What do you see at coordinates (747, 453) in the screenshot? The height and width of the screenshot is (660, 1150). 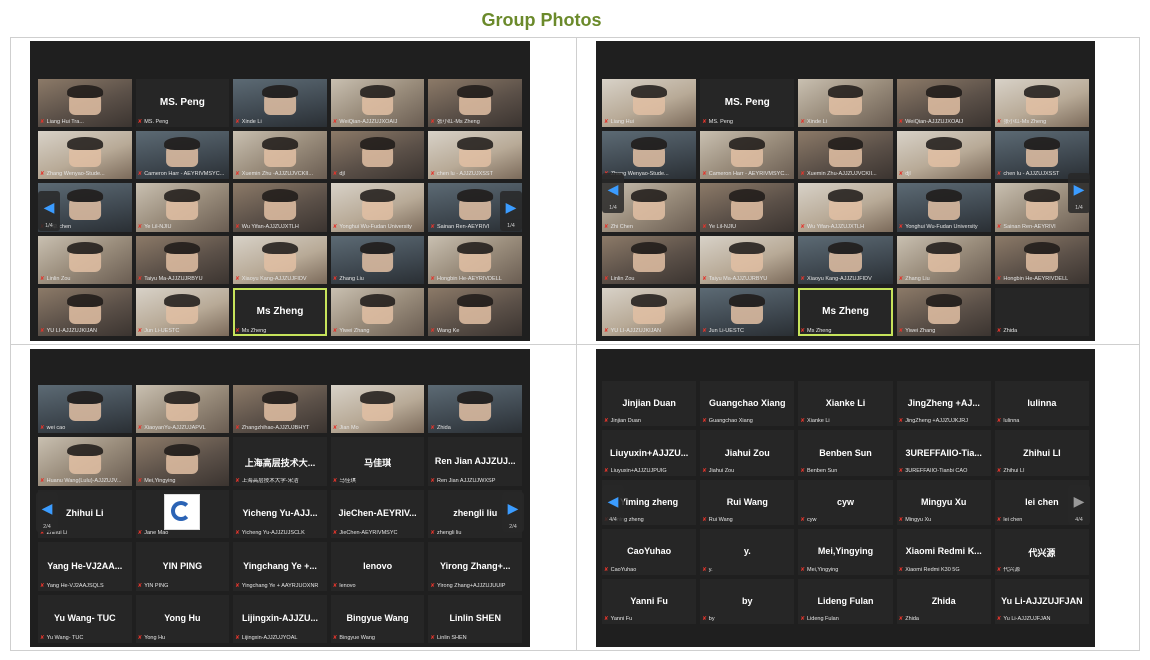 I see `participant-tile: Jiahui Zou ✘ Jiahui Zou` at bounding box center [747, 453].